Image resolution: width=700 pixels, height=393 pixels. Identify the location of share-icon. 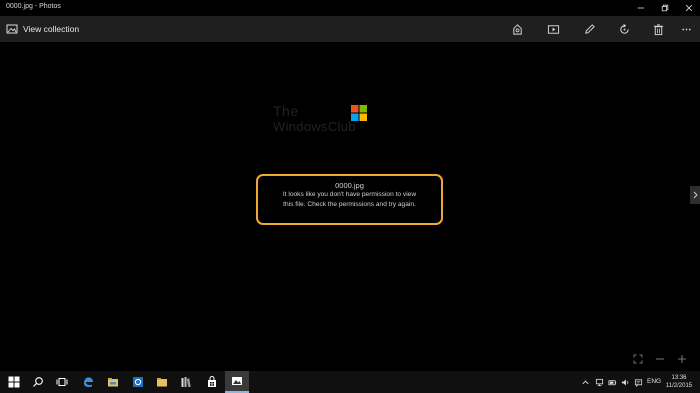
(517, 29).